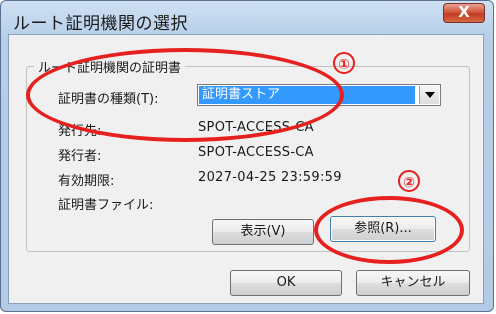  I want to click on close-button: X, so click(464, 13).